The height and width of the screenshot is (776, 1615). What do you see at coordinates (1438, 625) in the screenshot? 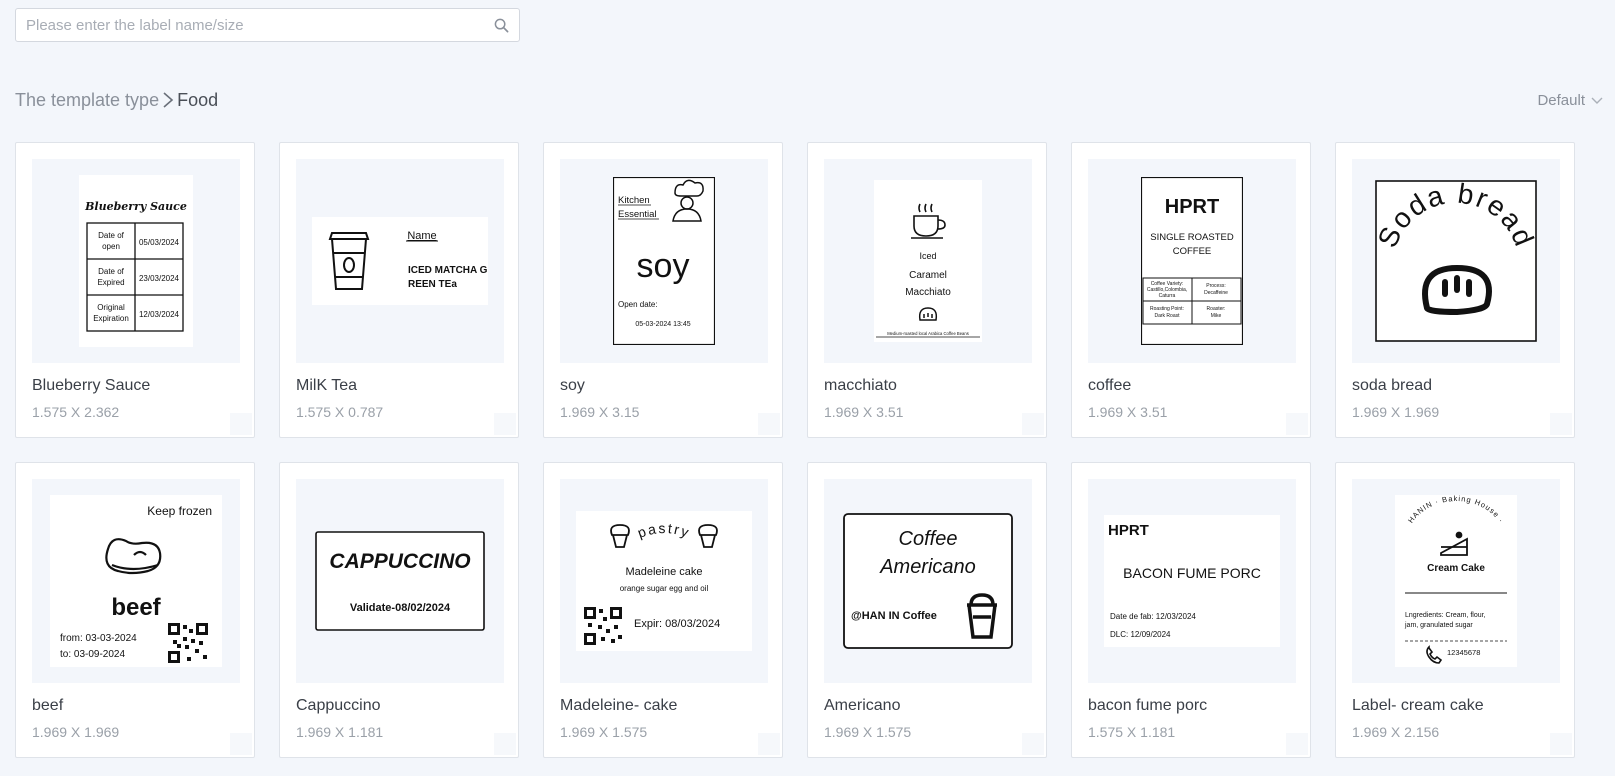
I see `svg-text: jam, granulated sugar` at bounding box center [1438, 625].